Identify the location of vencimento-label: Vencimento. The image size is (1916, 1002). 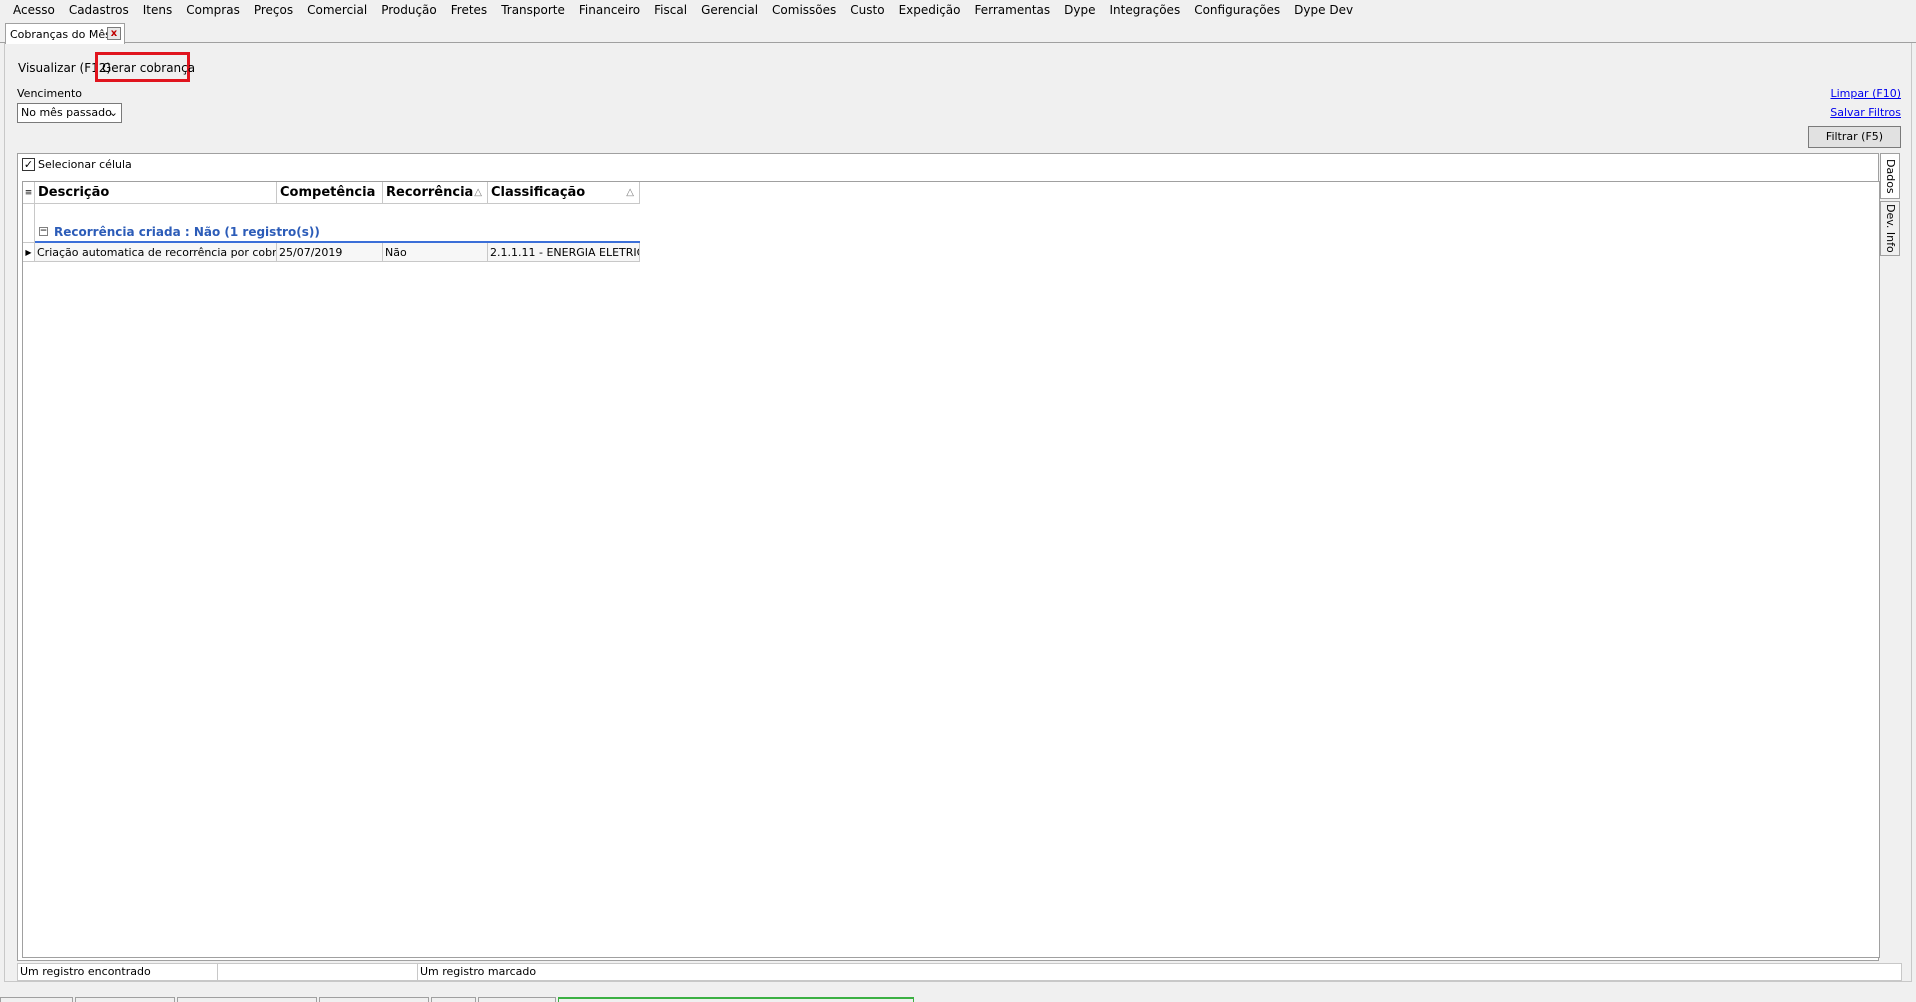
(50, 93).